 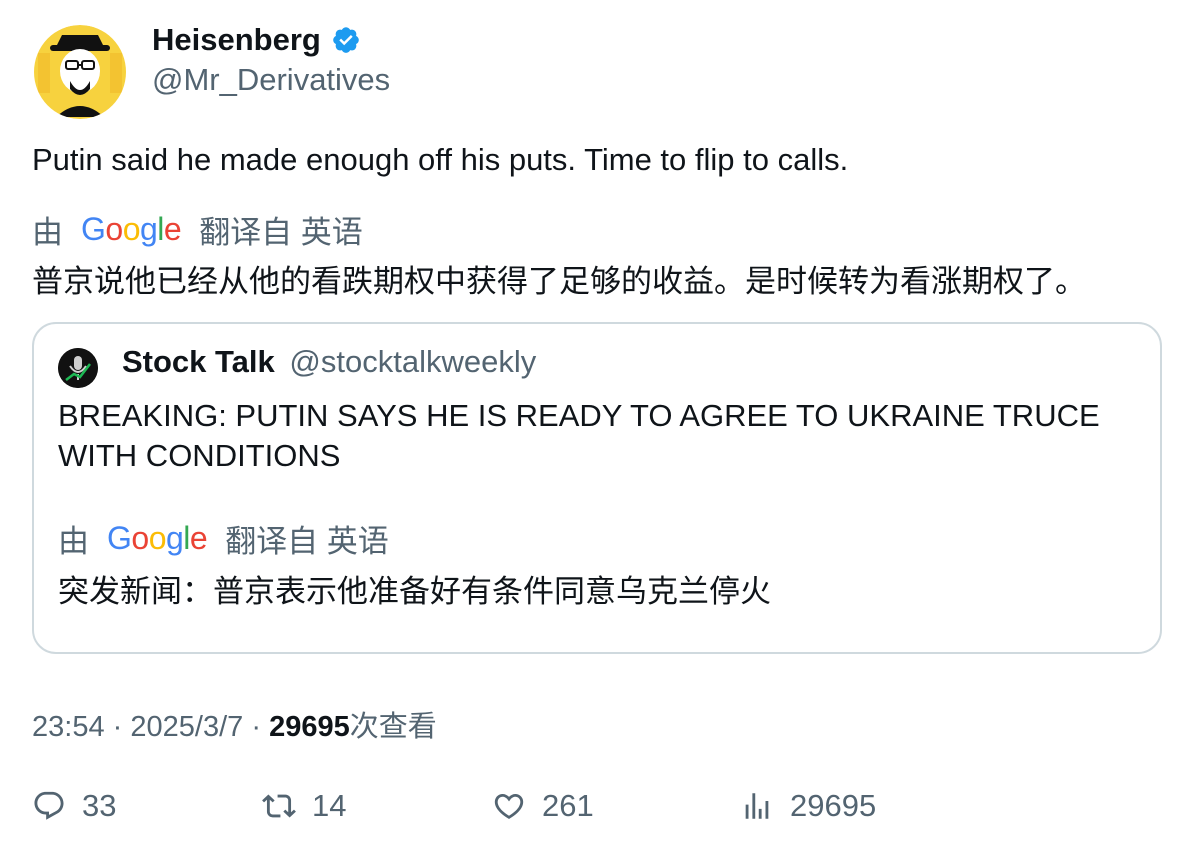 I want to click on microphone-chart-icon, so click(x=78, y=368).